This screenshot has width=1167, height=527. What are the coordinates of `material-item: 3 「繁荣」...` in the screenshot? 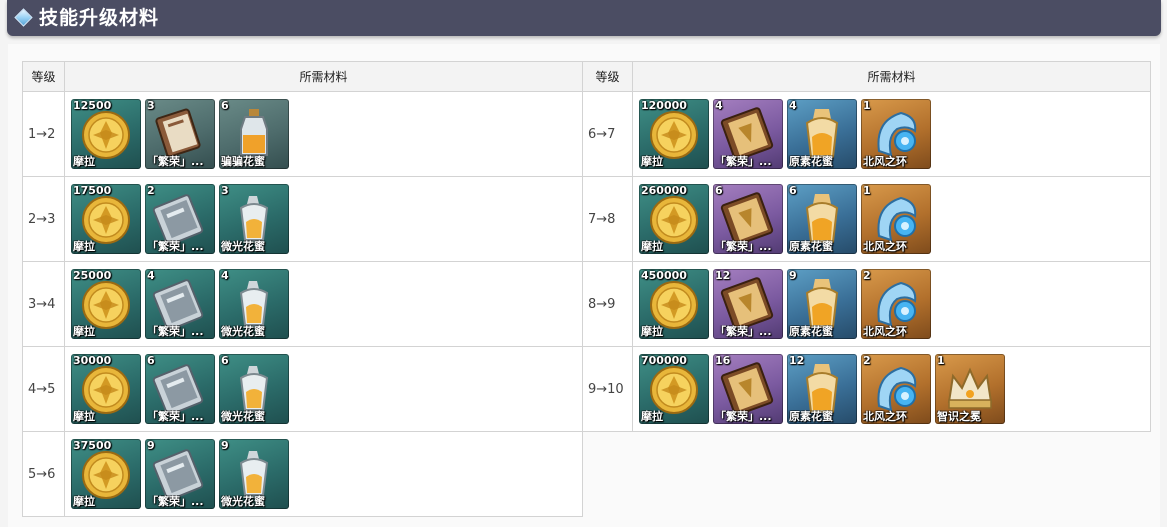 It's located at (180, 134).